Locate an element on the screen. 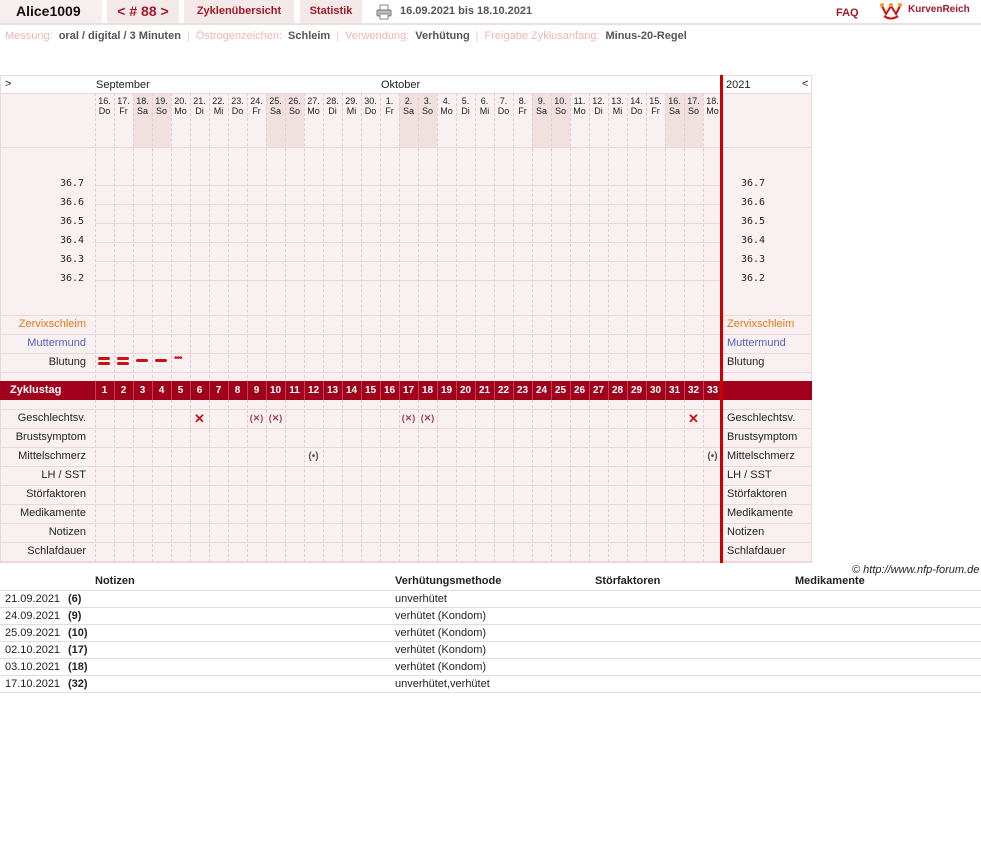 This screenshot has width=981, height=862. printer-icon is located at coordinates (384, 12).